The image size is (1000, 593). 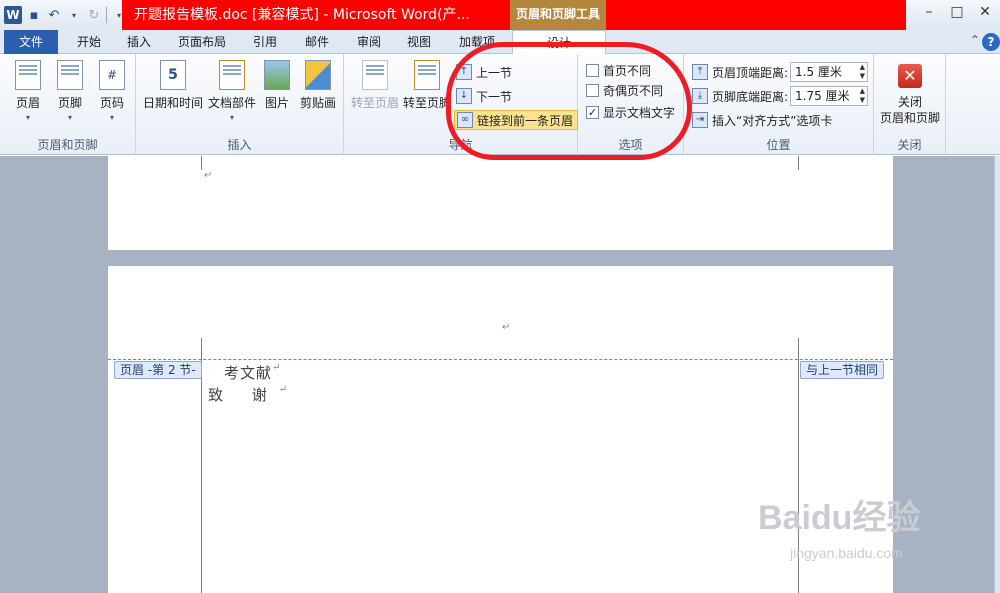 I want to click on group-label-position: 位置, so click(x=778, y=145).